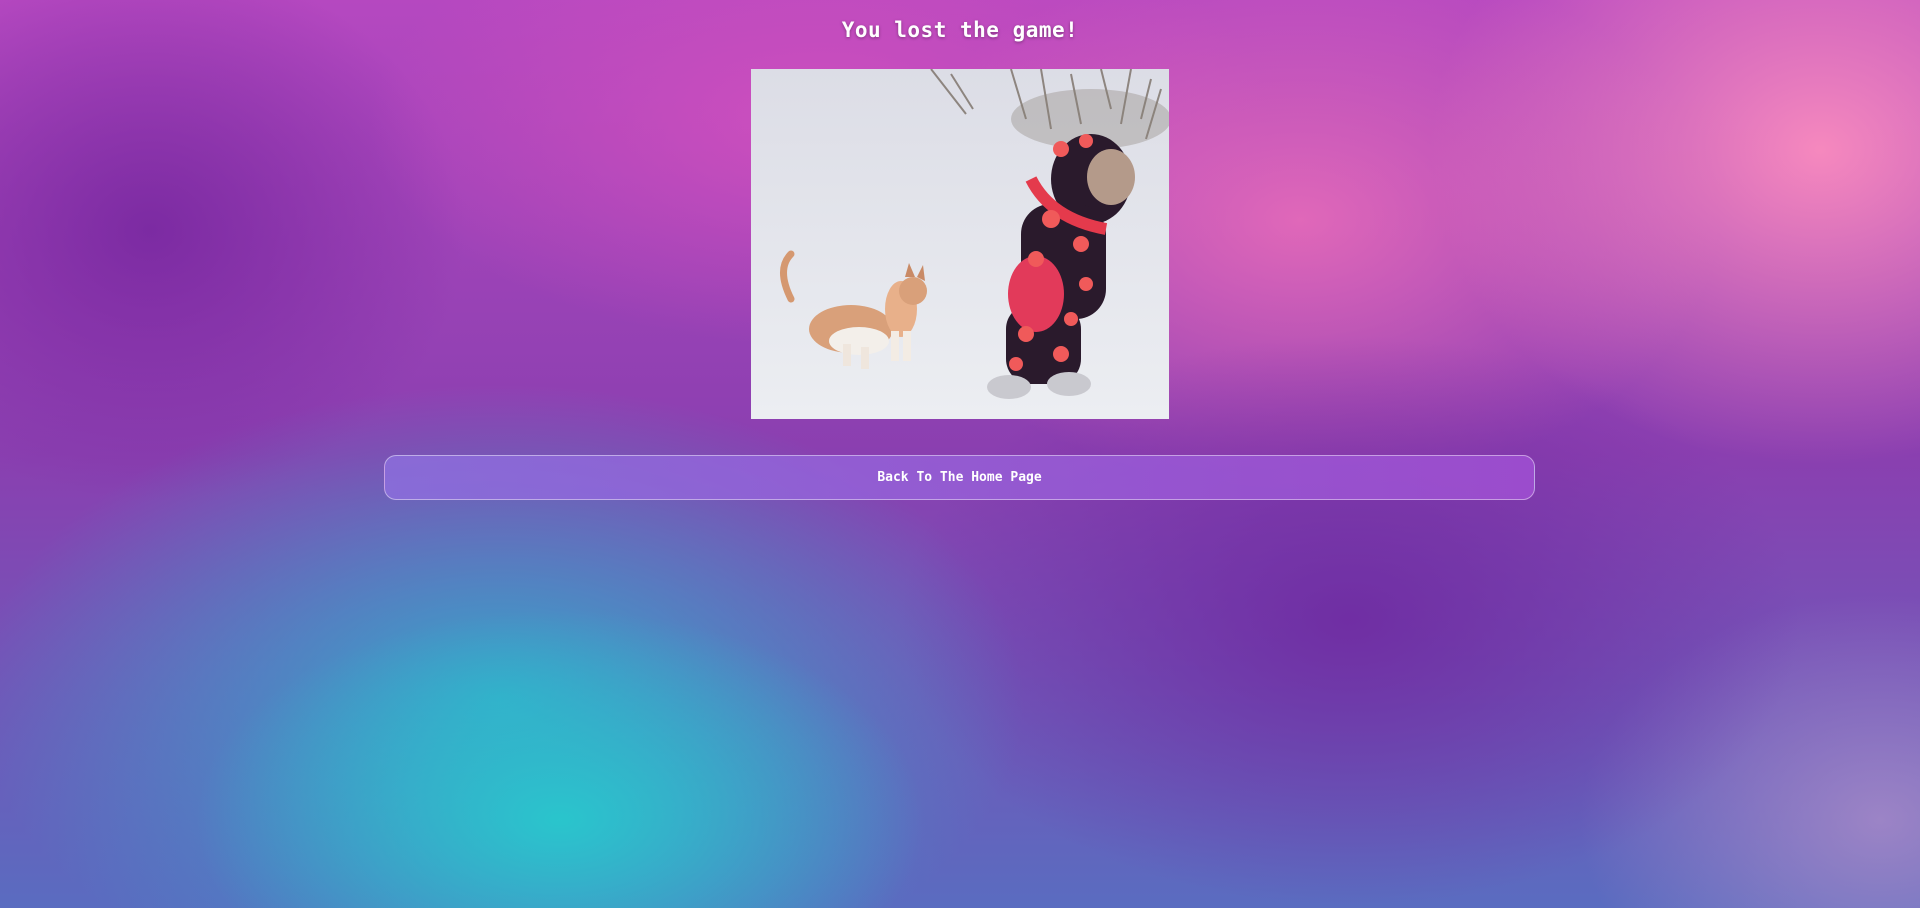 The height and width of the screenshot is (908, 1920). Describe the element at coordinates (960, 30) in the screenshot. I see `page-title: You lost the game!` at that location.